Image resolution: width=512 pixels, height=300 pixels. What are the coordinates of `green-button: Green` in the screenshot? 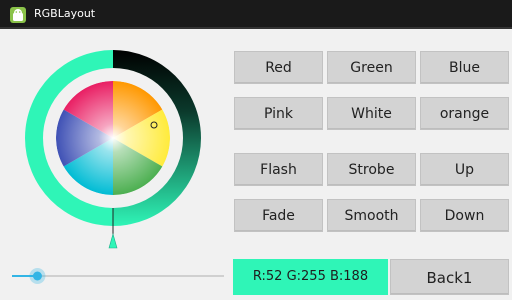 It's located at (371, 67).